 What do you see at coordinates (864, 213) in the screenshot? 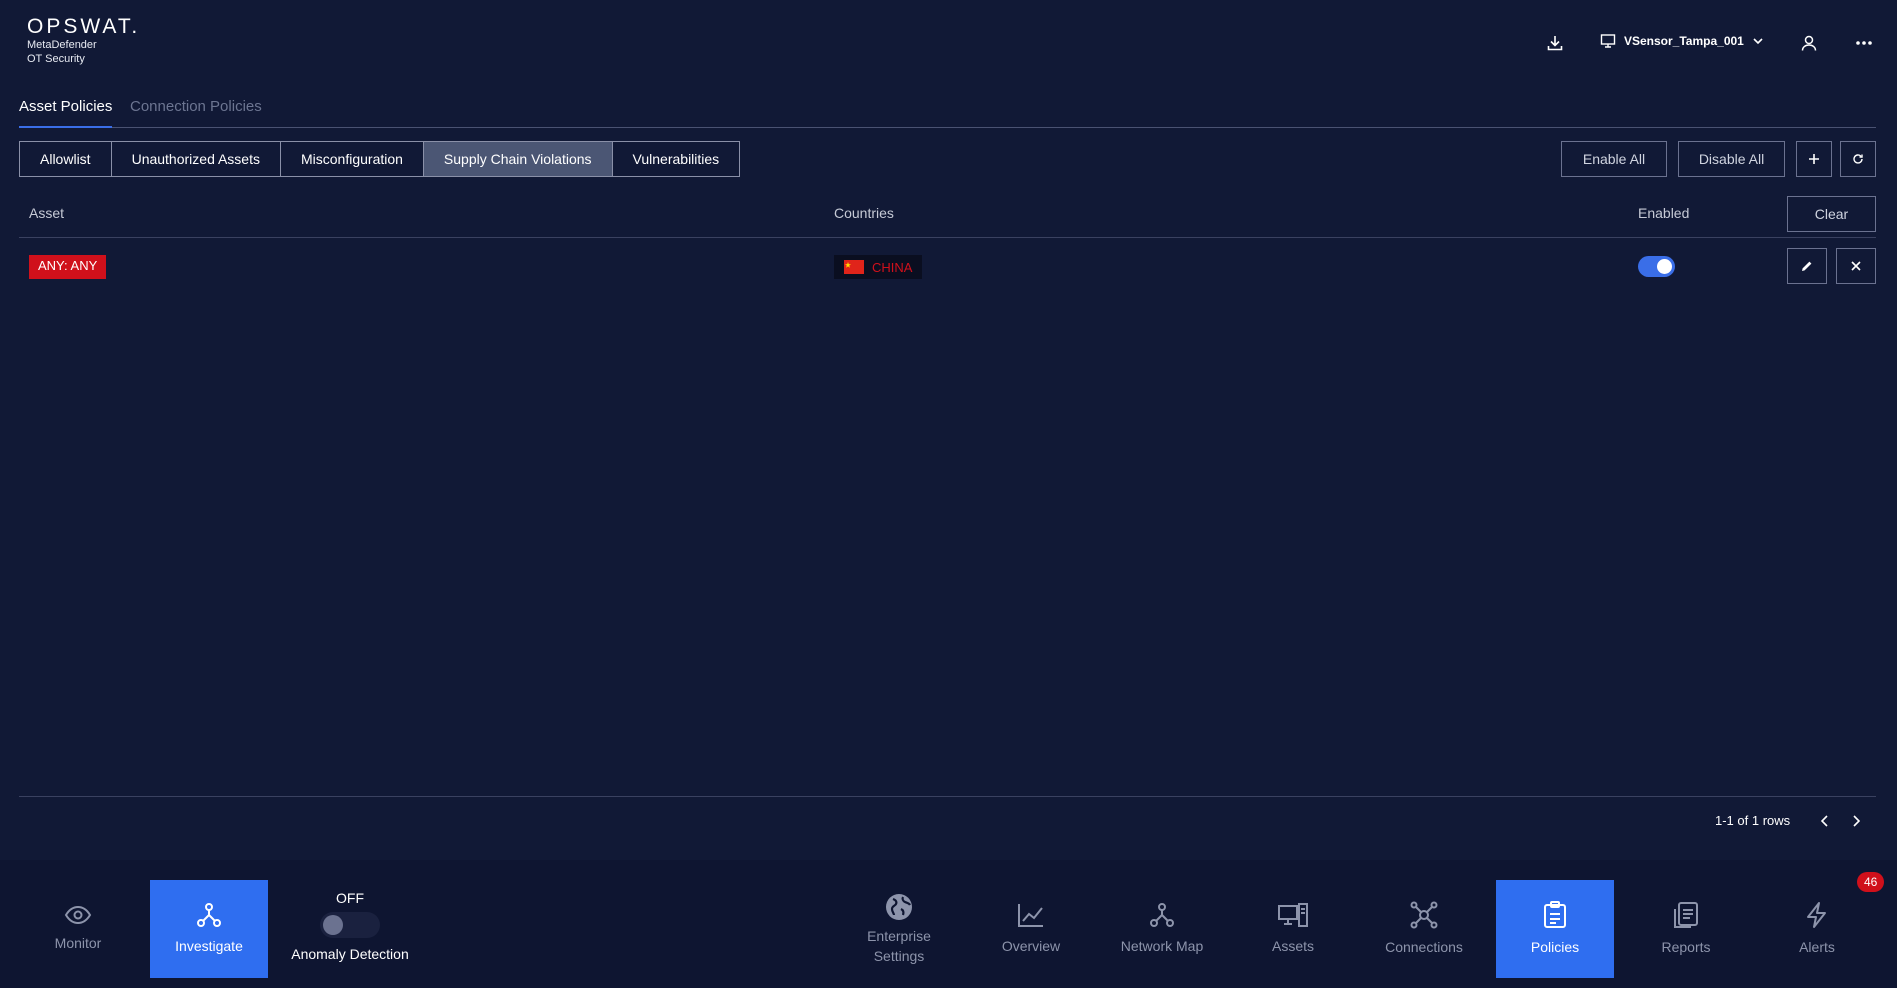
I see `column-header-countries: Countries` at bounding box center [864, 213].